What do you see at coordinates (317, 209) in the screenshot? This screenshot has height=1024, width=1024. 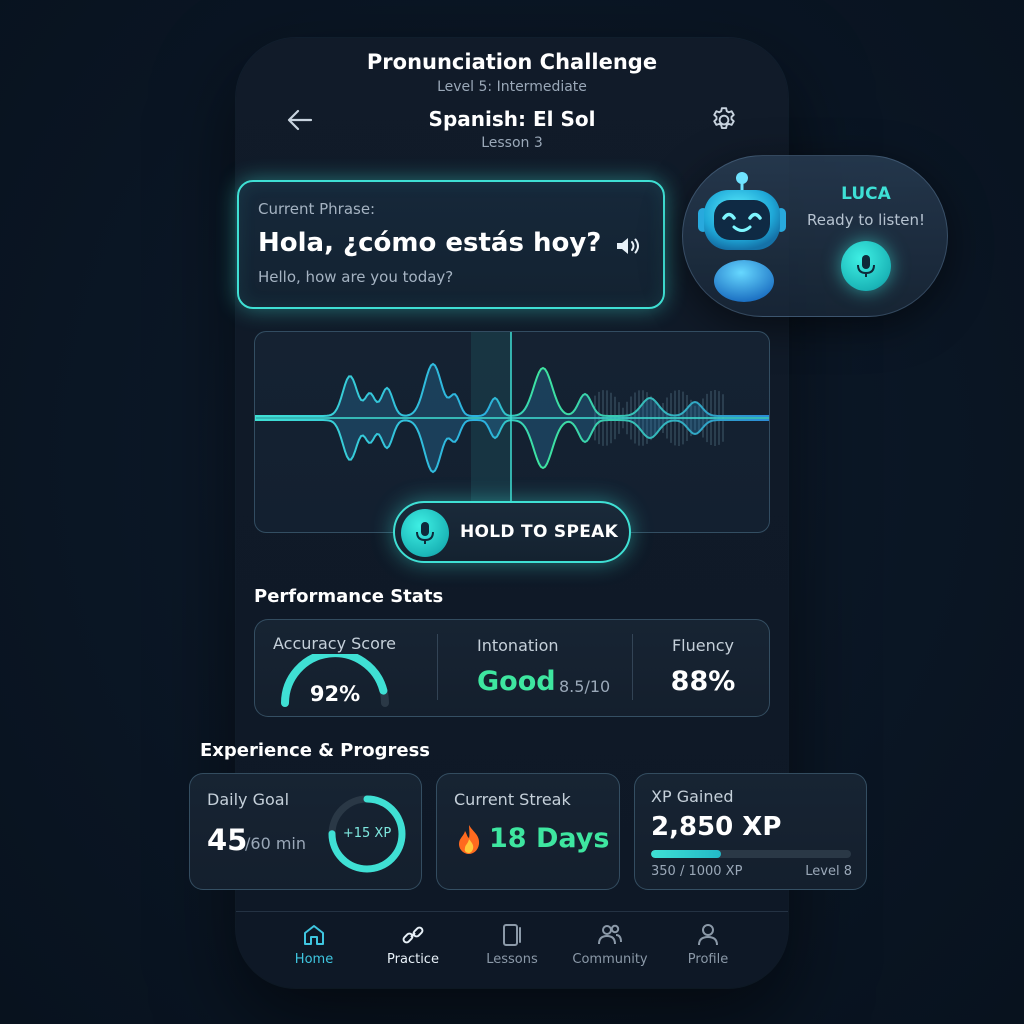 I see `phrase-label: Current Phrase:` at bounding box center [317, 209].